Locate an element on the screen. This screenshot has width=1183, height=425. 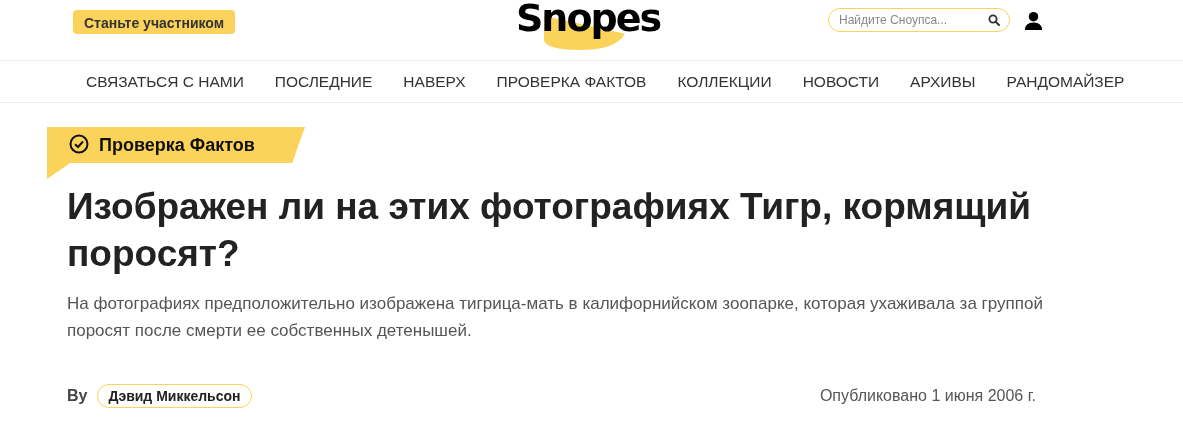
nav-link: СВЯЗАТЬСЯ С НАМИ is located at coordinates (165, 81).